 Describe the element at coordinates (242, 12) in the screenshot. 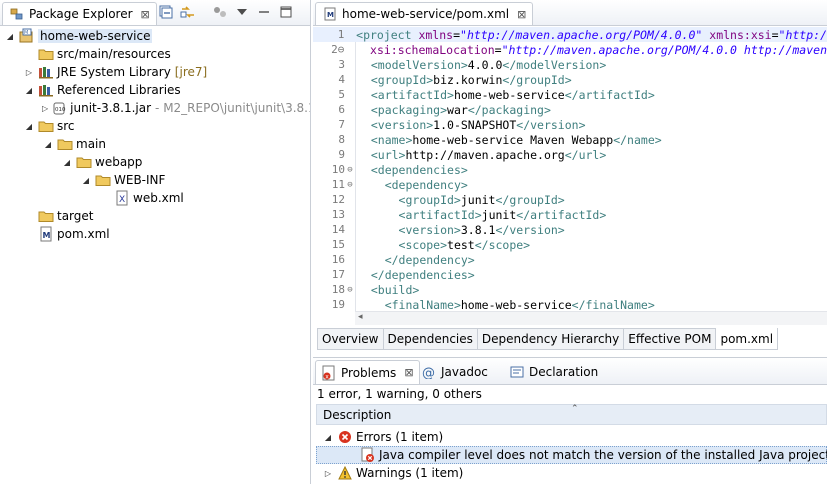

I see `view-menu-icon` at that location.